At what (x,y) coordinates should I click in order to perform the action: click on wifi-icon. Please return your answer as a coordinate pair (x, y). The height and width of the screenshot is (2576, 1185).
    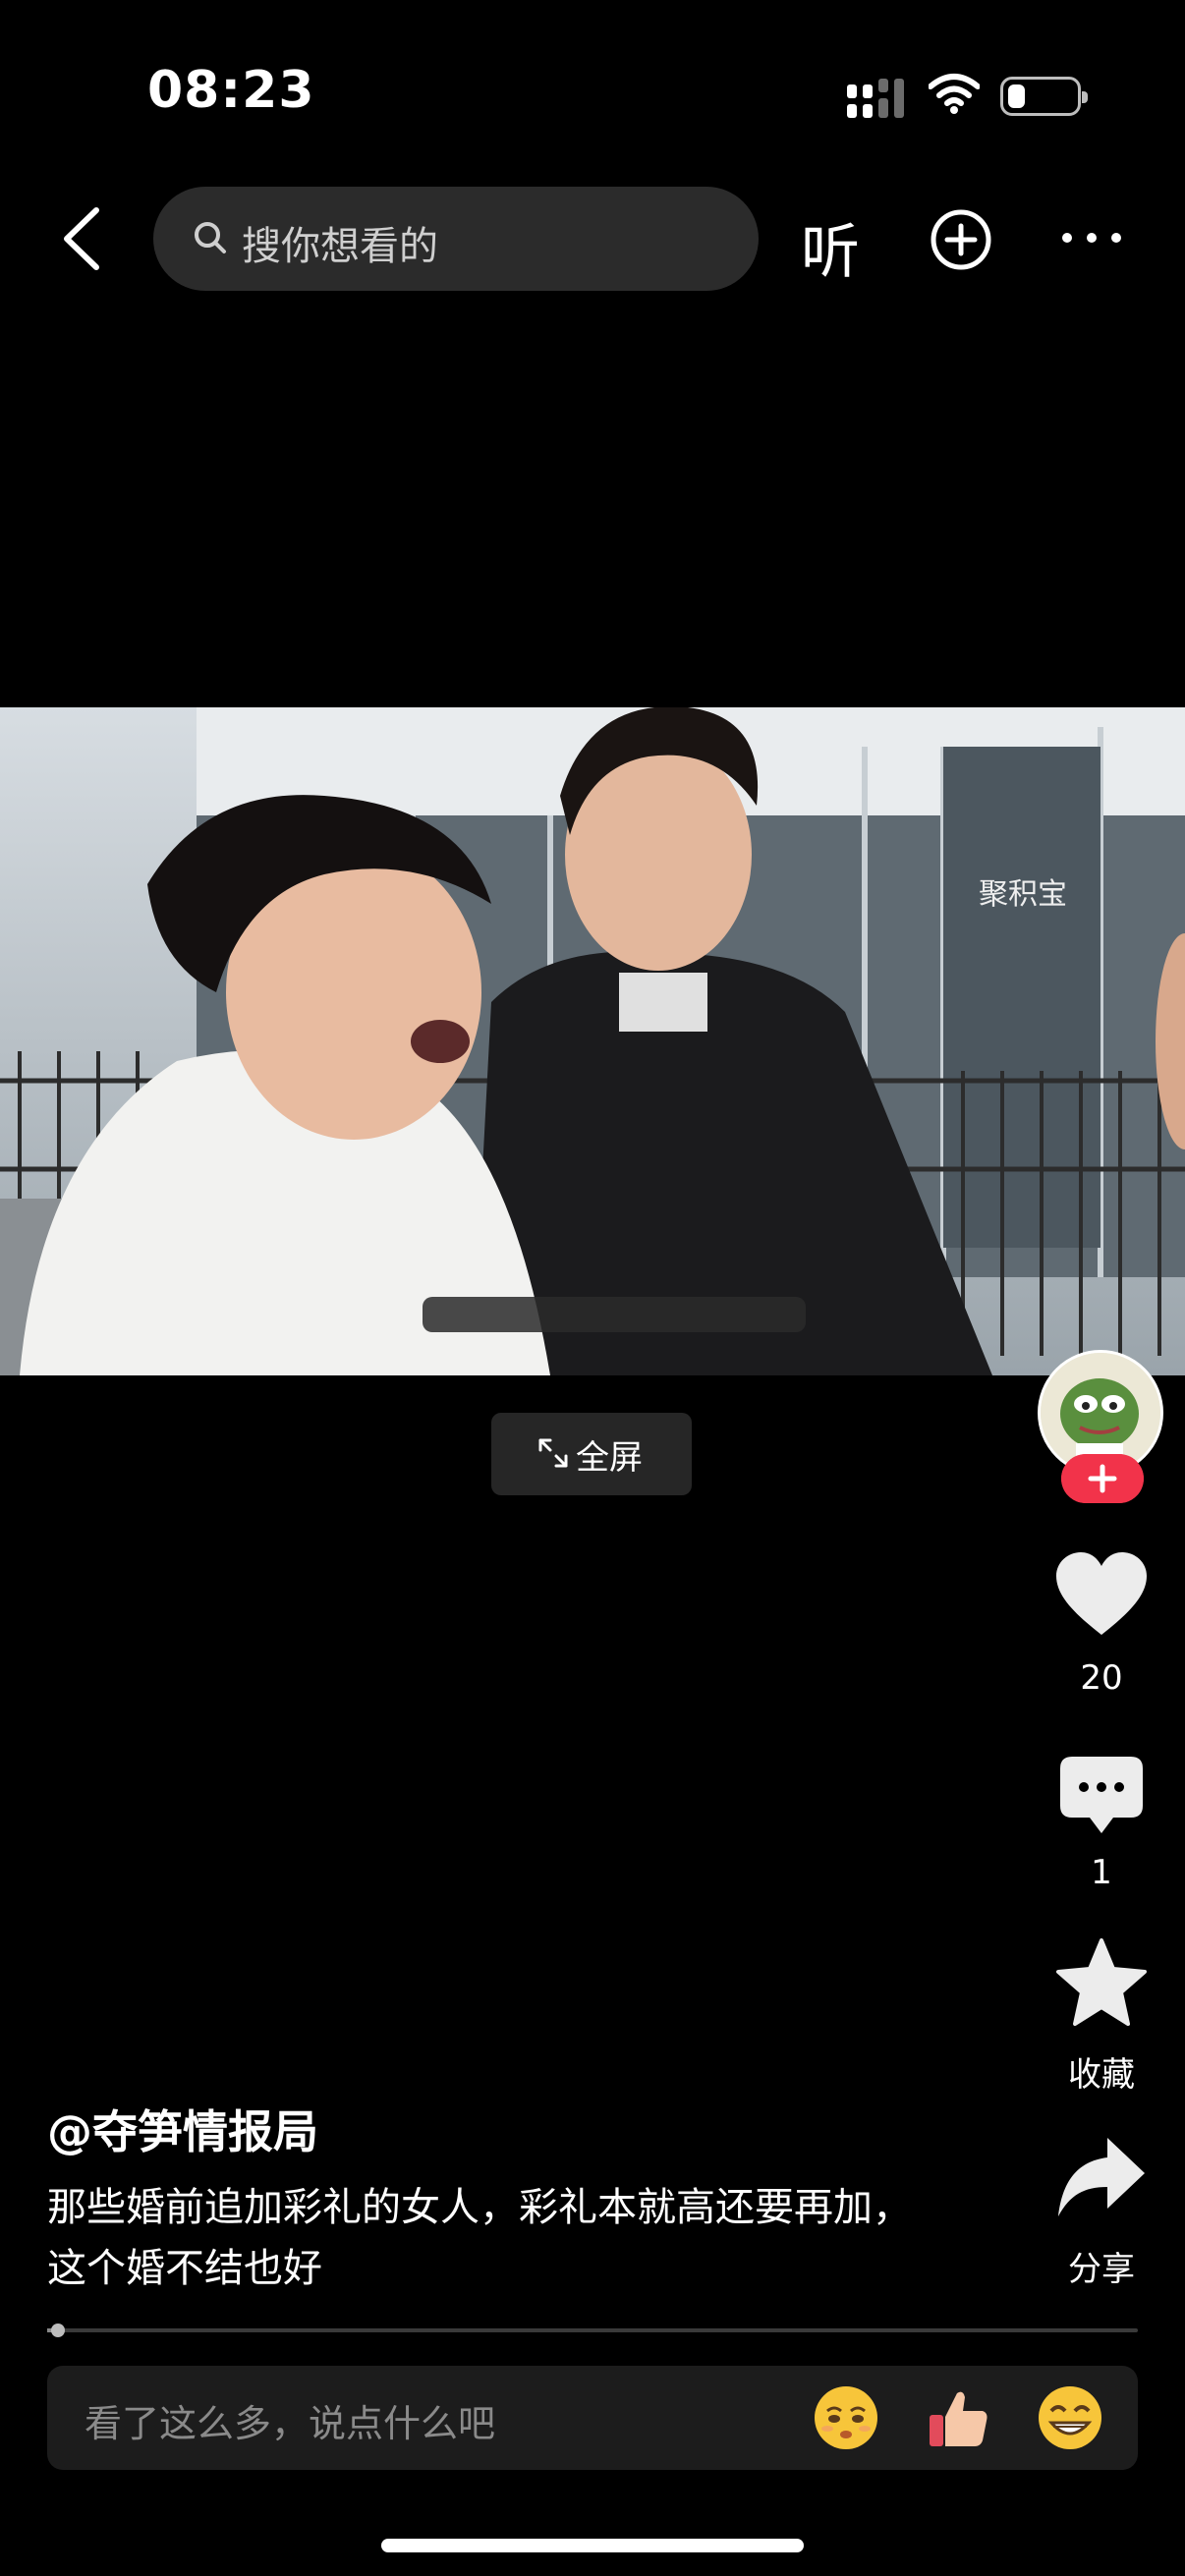
    Looking at the image, I should click on (955, 94).